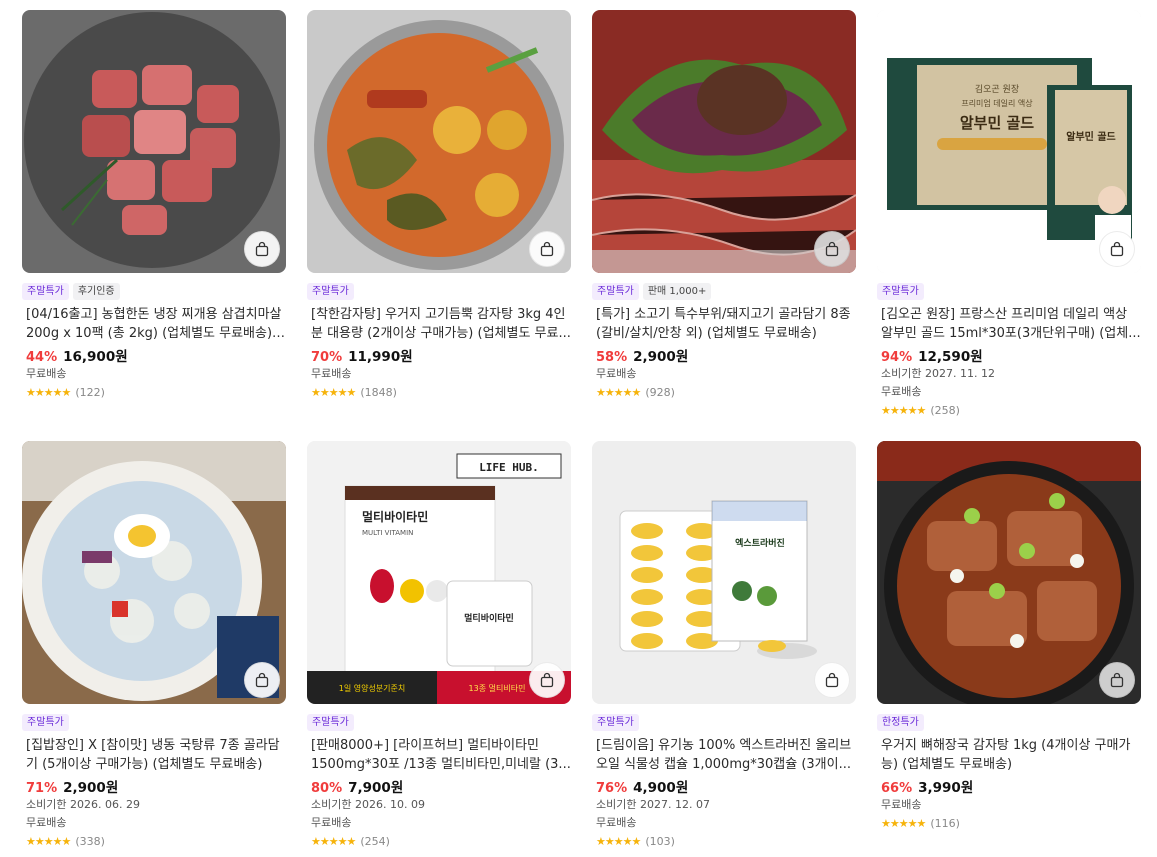  Describe the element at coordinates (439, 841) in the screenshot. I see `rating: ★★★★★ (254)` at that location.